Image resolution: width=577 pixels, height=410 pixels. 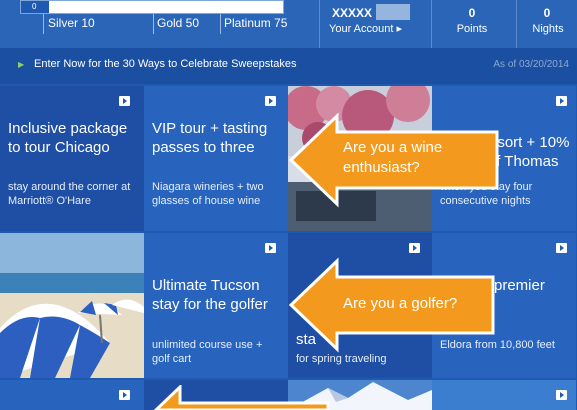 I want to click on tile-subtitle: unlimited course use + golf cart, so click(x=207, y=352).